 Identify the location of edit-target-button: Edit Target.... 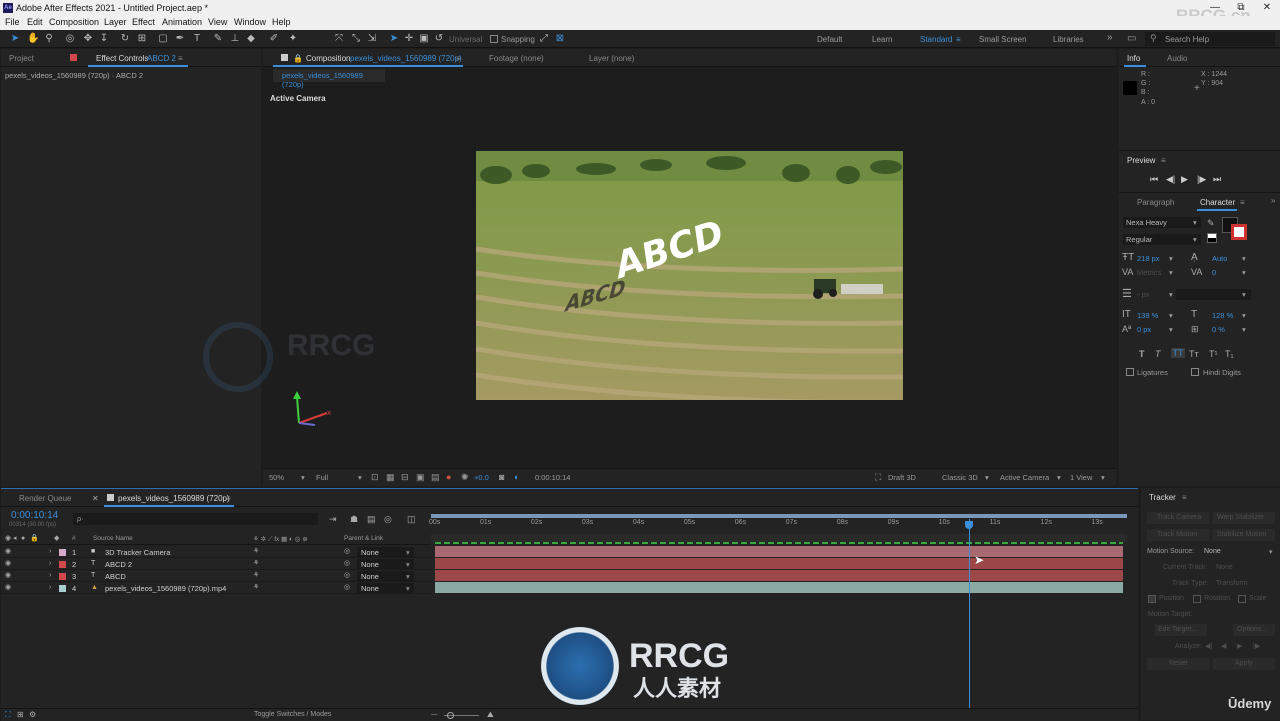
(1181, 630).